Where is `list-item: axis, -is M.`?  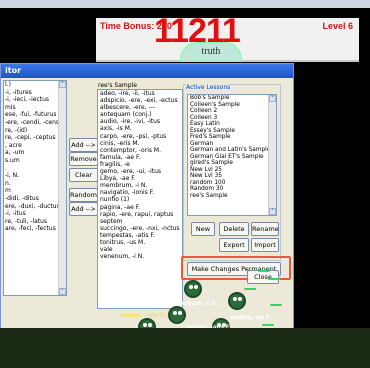 list-item: axis, -is M. is located at coordinates (140, 128).